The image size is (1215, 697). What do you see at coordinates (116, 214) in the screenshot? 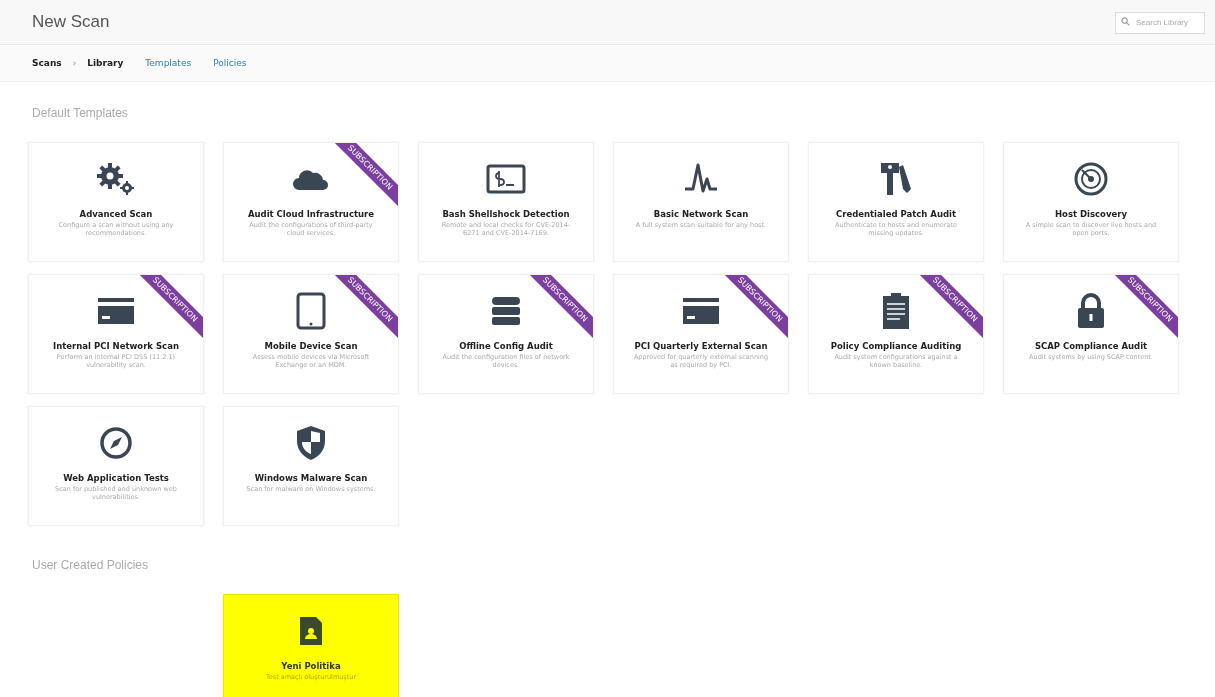
I see `template-name: Advanced Scan` at bounding box center [116, 214].